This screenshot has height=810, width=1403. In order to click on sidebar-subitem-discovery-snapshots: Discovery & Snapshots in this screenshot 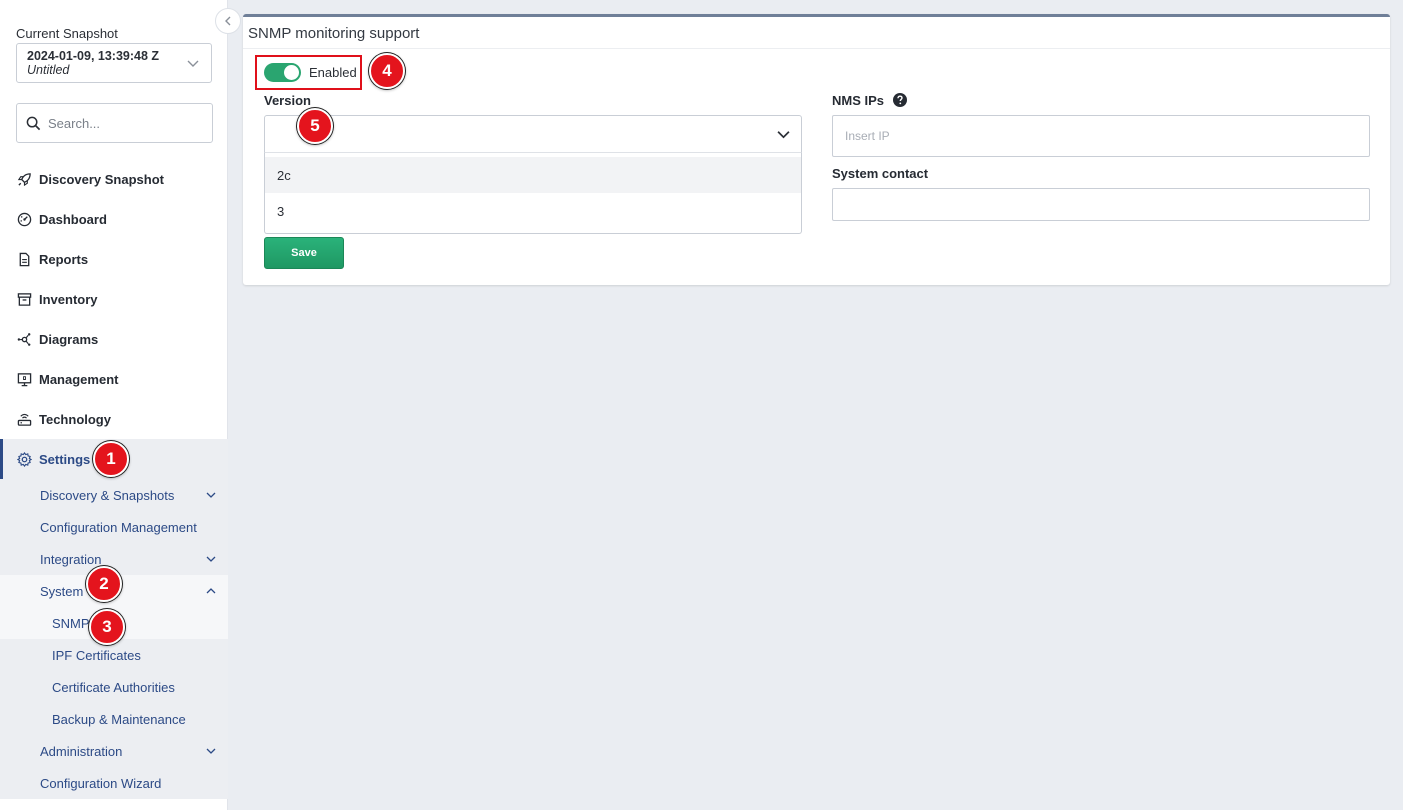, I will do `click(114, 495)`.